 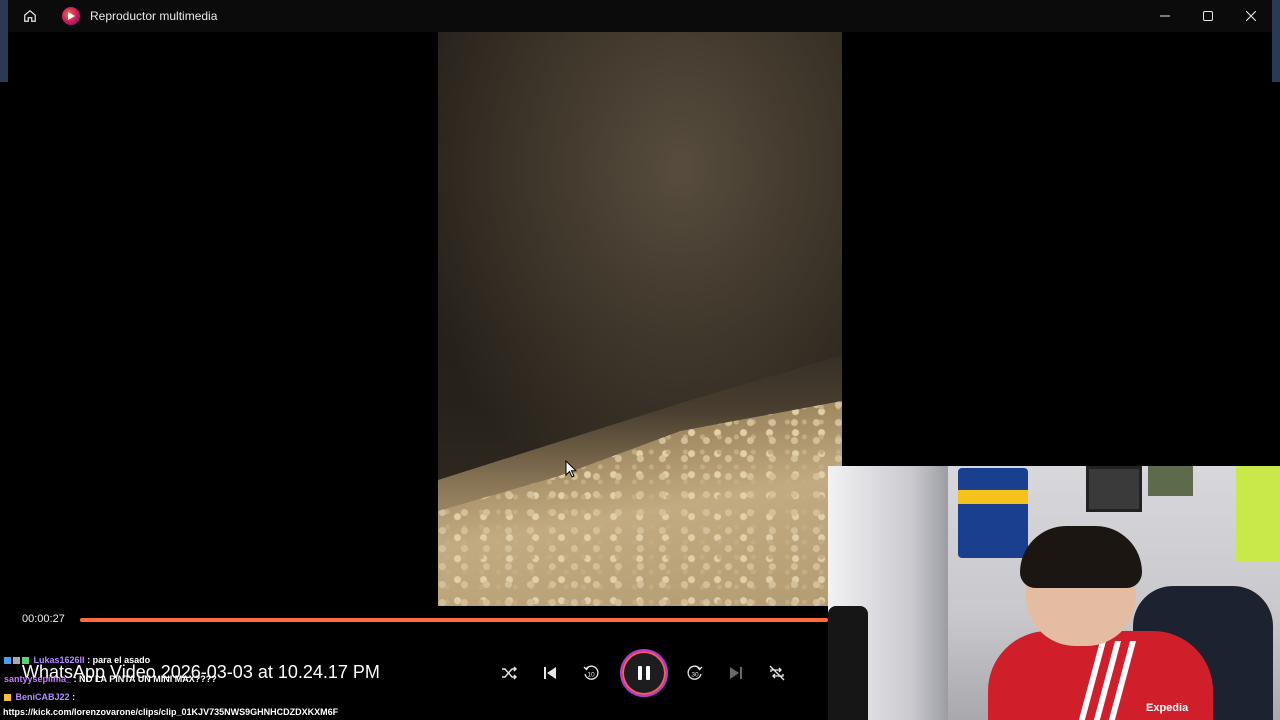 I want to click on minimize-icon, so click(x=1164, y=16).